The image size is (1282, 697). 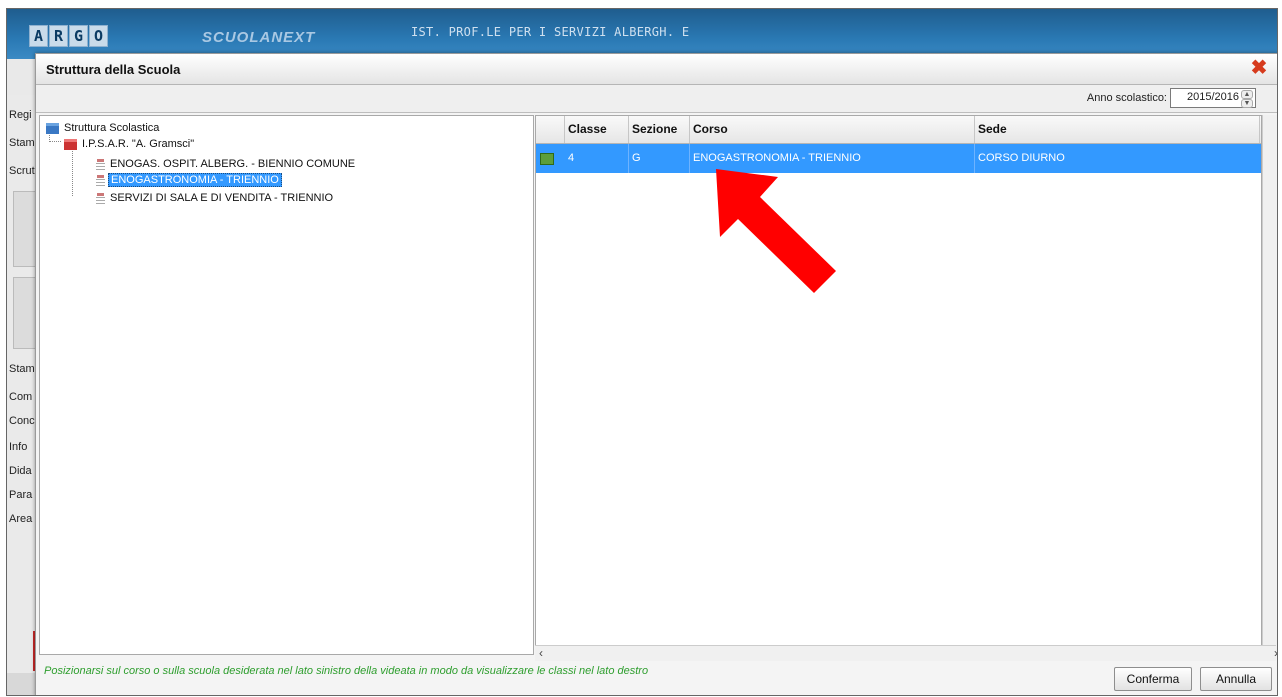 What do you see at coordinates (222, 198) in the screenshot?
I see `tree-node-label: SERVIZI DI SALA E DI VENDITA - TRIENNIO` at bounding box center [222, 198].